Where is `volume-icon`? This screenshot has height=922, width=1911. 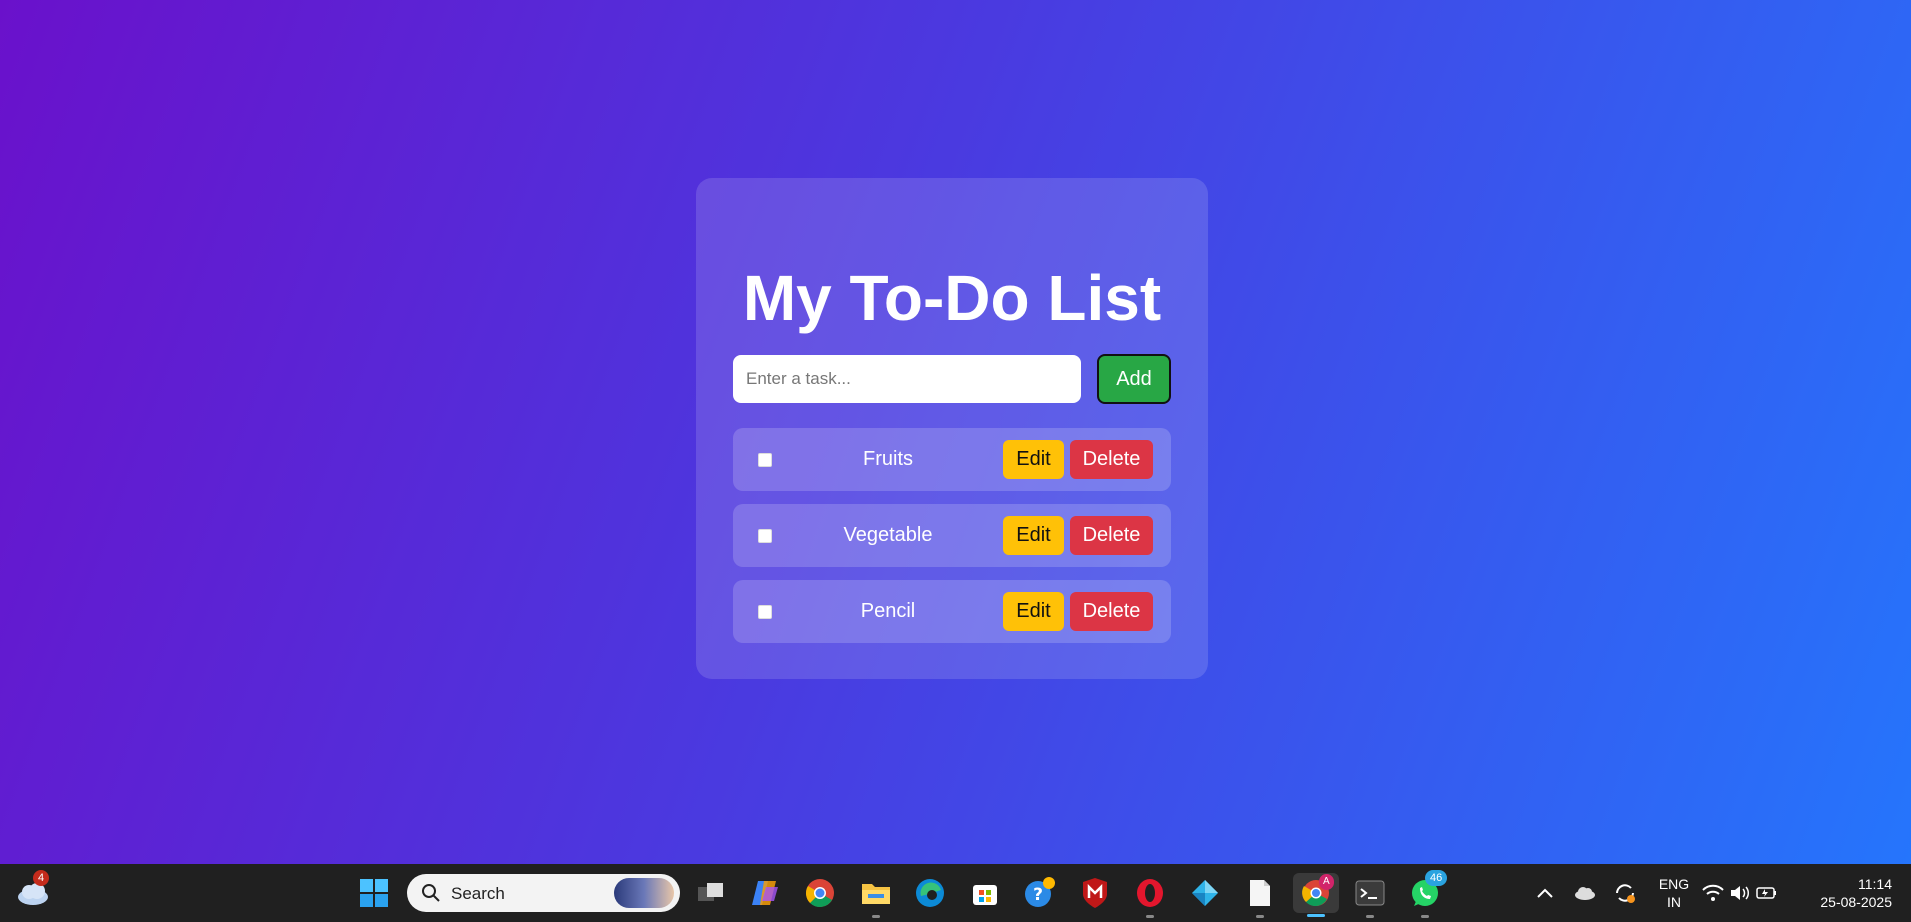
volume-icon is located at coordinates (1740, 893).